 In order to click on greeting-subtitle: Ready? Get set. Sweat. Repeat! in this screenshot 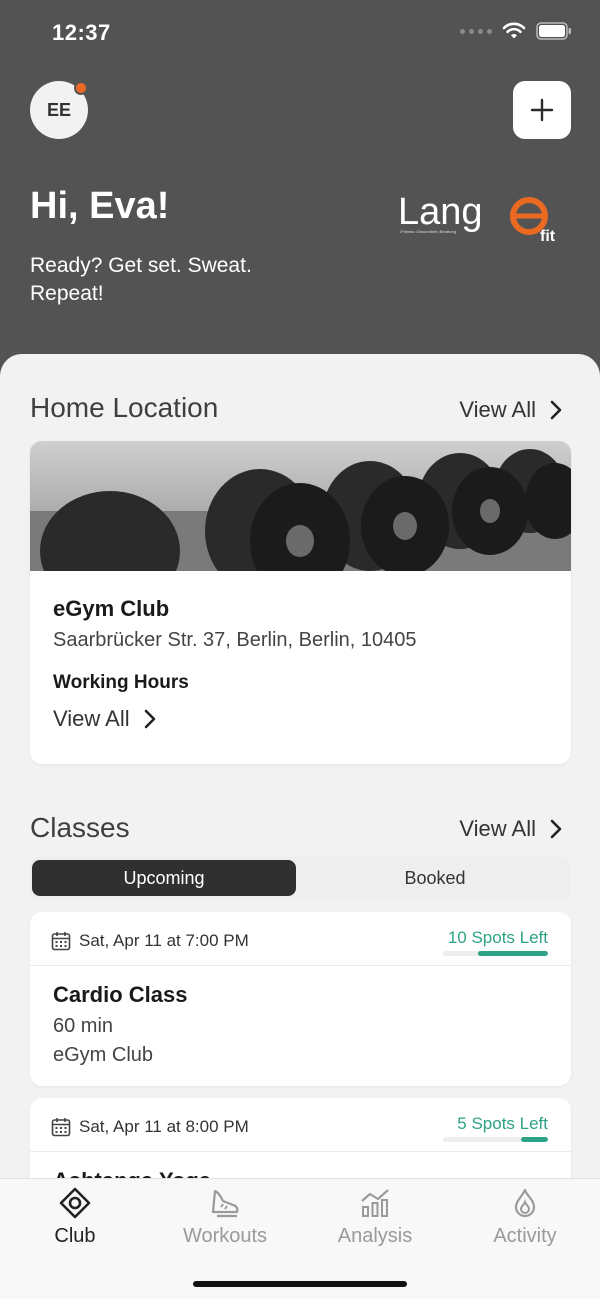, I will do `click(141, 279)`.